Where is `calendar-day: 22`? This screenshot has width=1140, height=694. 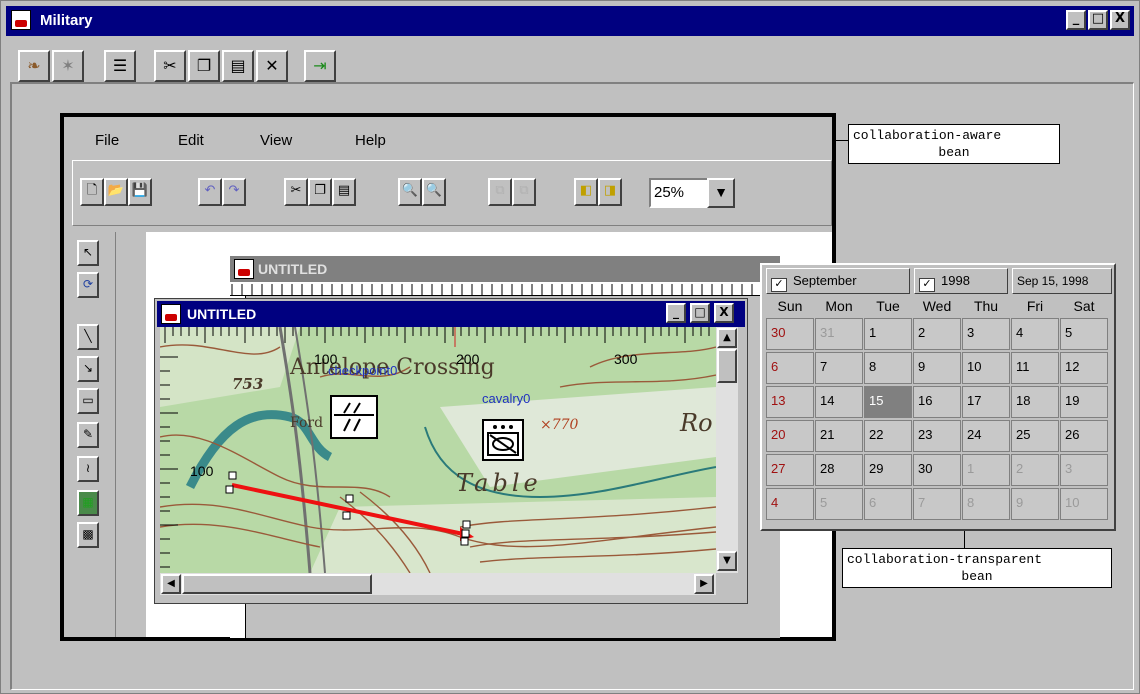
calendar-day: 22 is located at coordinates (888, 436).